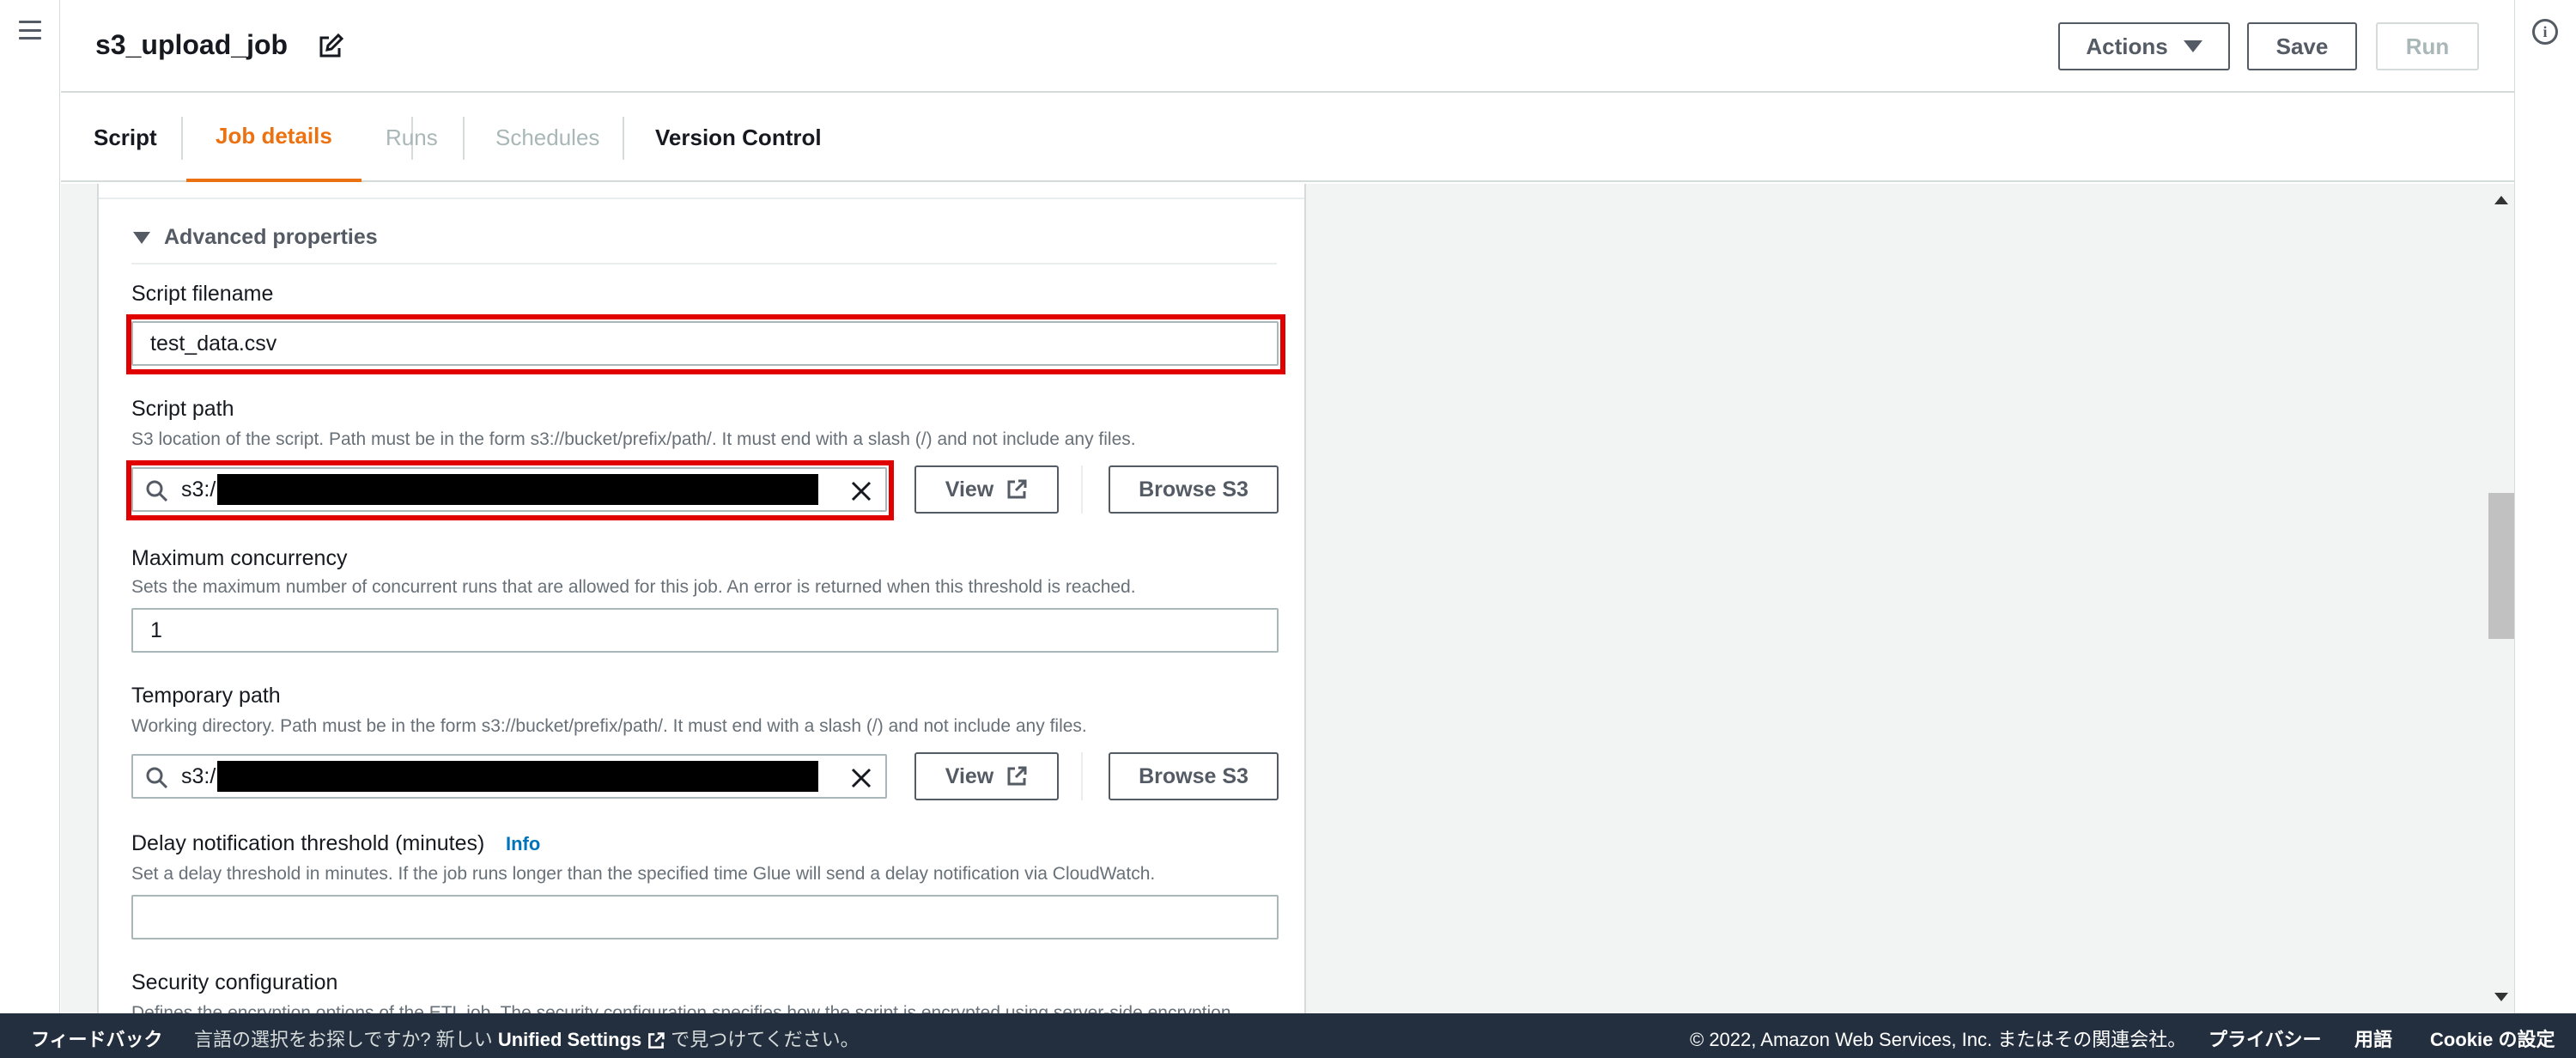  What do you see at coordinates (1287, 46) in the screenshot?
I see `page-header: s3_upload_job Actions Save Run` at bounding box center [1287, 46].